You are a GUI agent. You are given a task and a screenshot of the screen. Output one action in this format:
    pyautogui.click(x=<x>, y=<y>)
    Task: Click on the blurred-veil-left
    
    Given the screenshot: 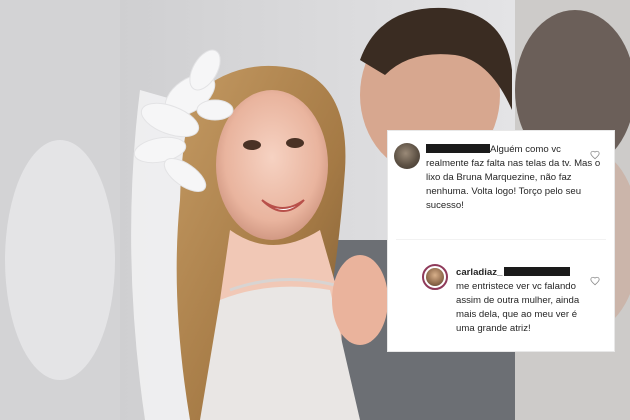 What is the action you would take?
    pyautogui.click(x=60, y=260)
    